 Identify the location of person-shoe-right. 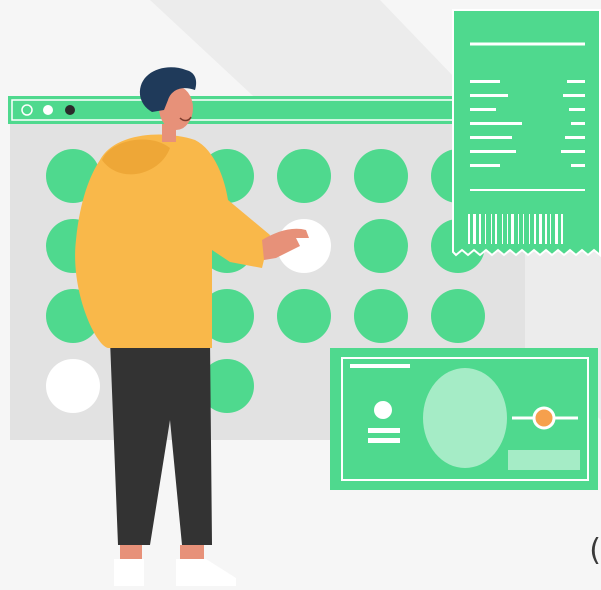
(206, 572).